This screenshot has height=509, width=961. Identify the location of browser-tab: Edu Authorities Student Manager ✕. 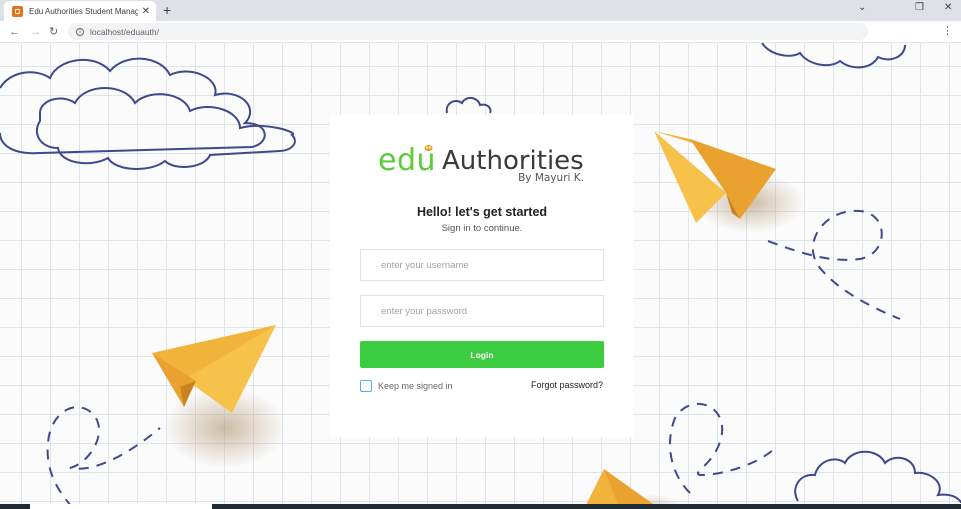
(80, 11).